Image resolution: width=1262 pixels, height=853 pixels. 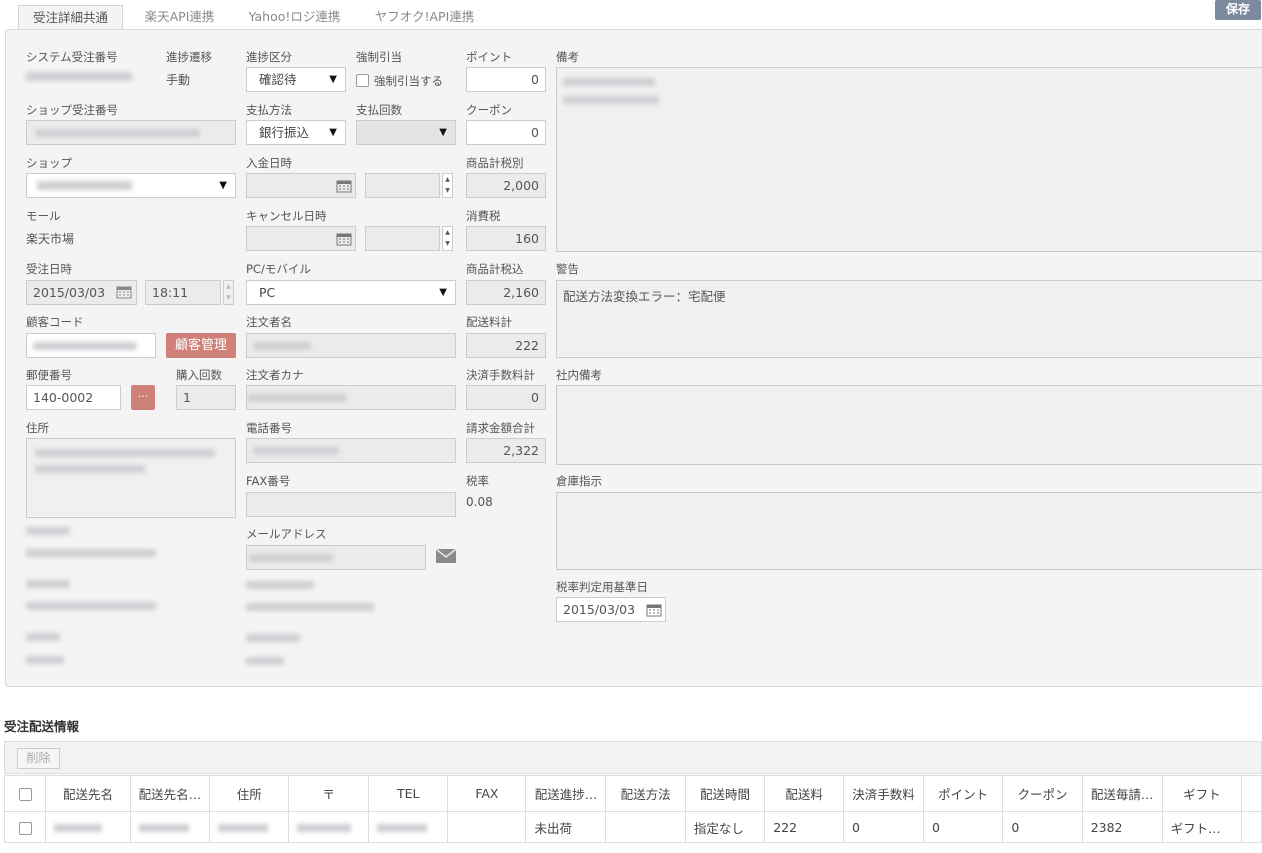 I want to click on table-cell: 222, so click(x=804, y=827).